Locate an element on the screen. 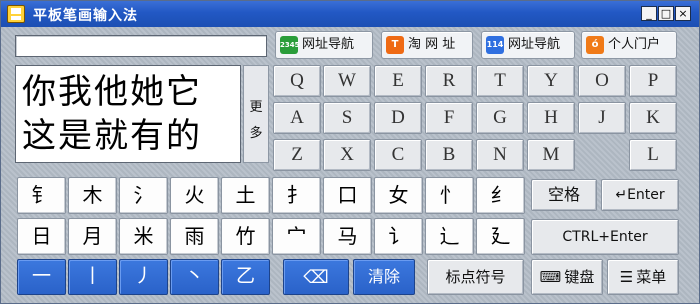  letter-key-d: D is located at coordinates (398, 118).